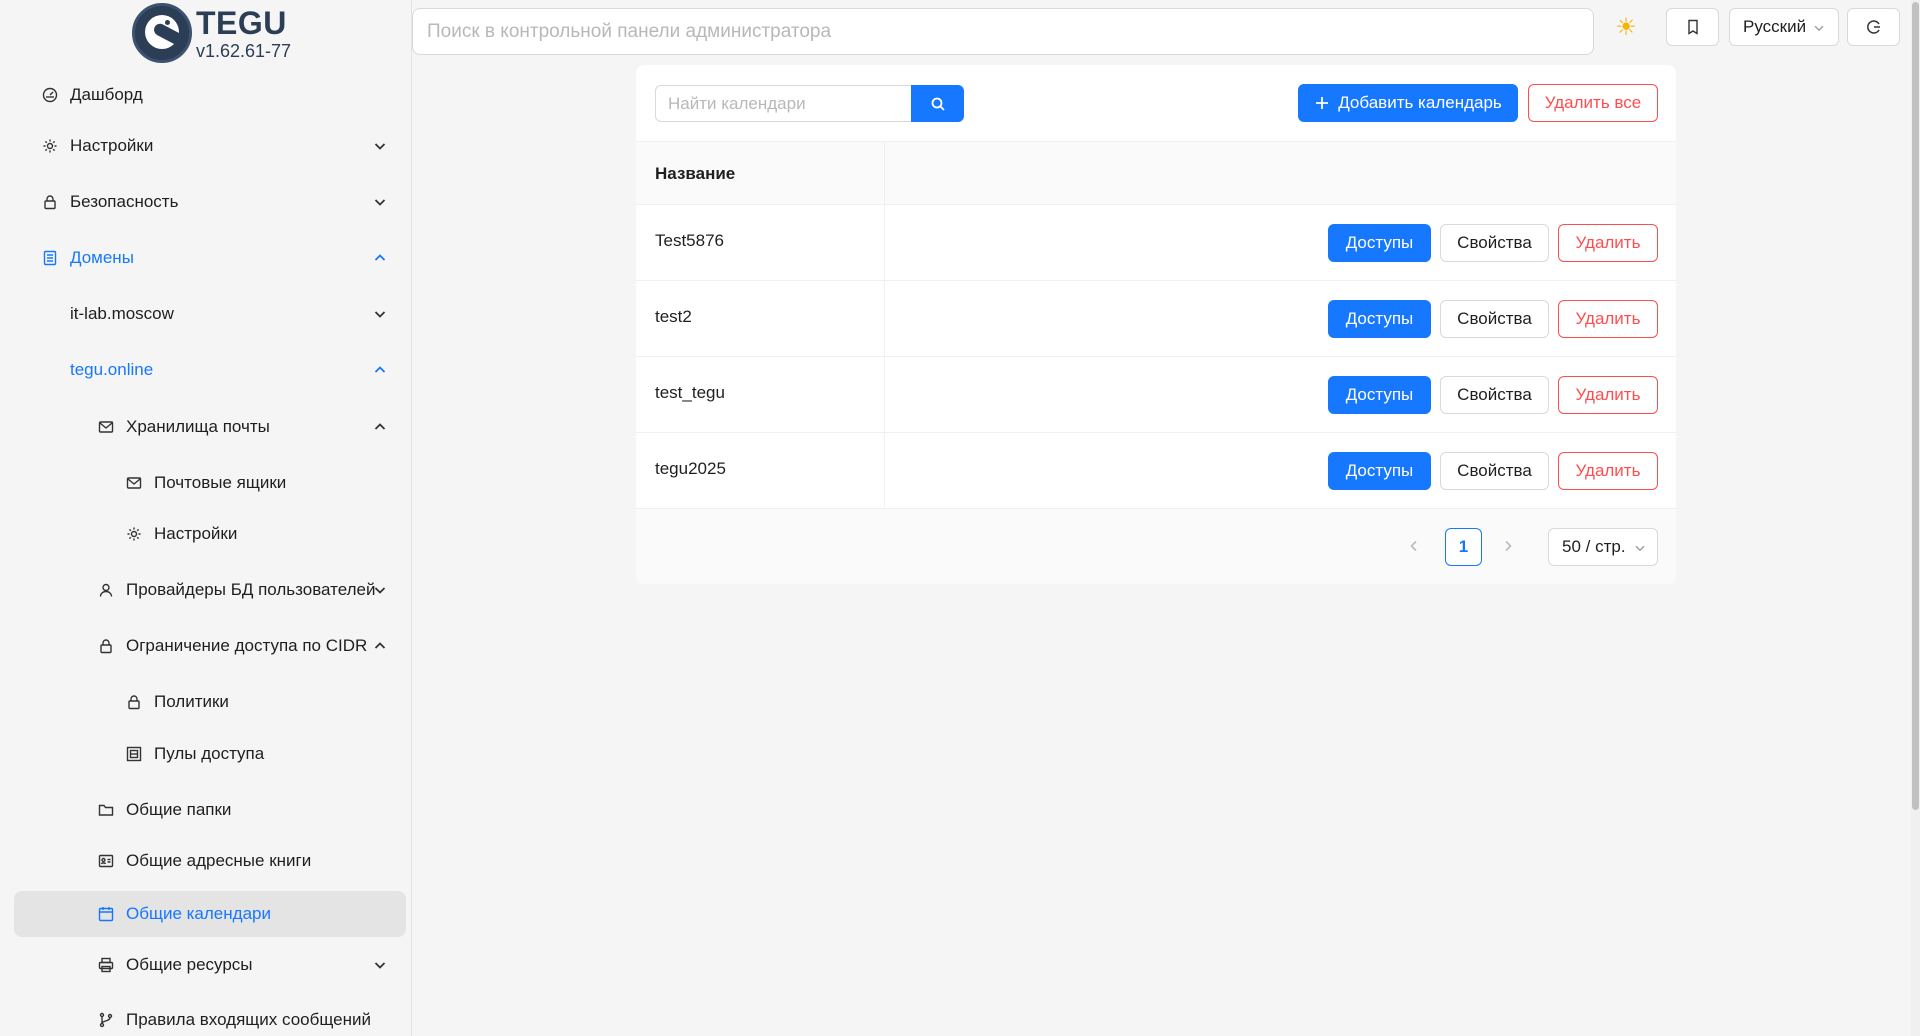 The height and width of the screenshot is (1036, 1920). Describe the element at coordinates (1156, 471) in the screenshot. I see `table-row: tegu2025 Доступы Свойства Удалить` at that location.